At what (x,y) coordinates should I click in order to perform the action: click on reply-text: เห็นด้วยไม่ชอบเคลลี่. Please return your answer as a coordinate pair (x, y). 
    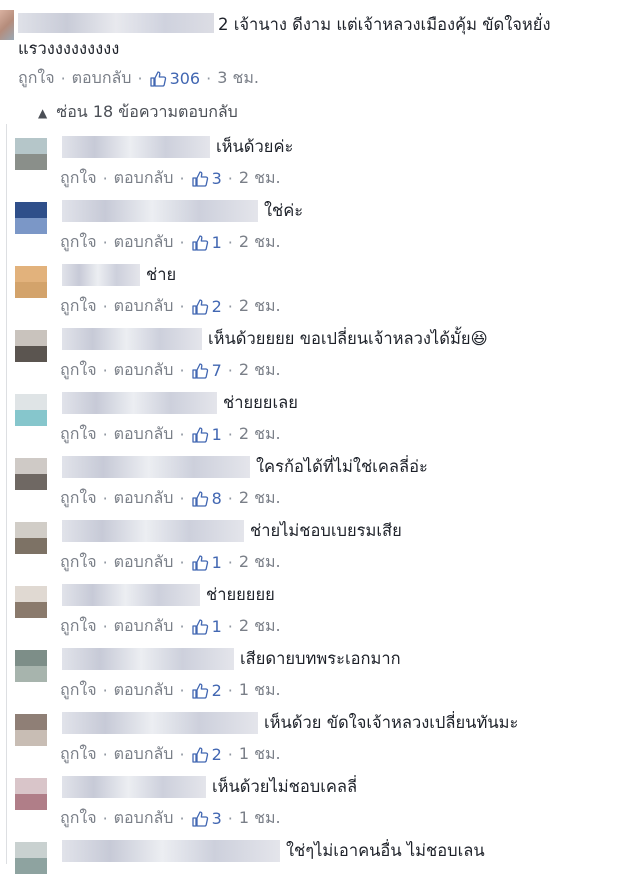
    Looking at the image, I should click on (285, 786).